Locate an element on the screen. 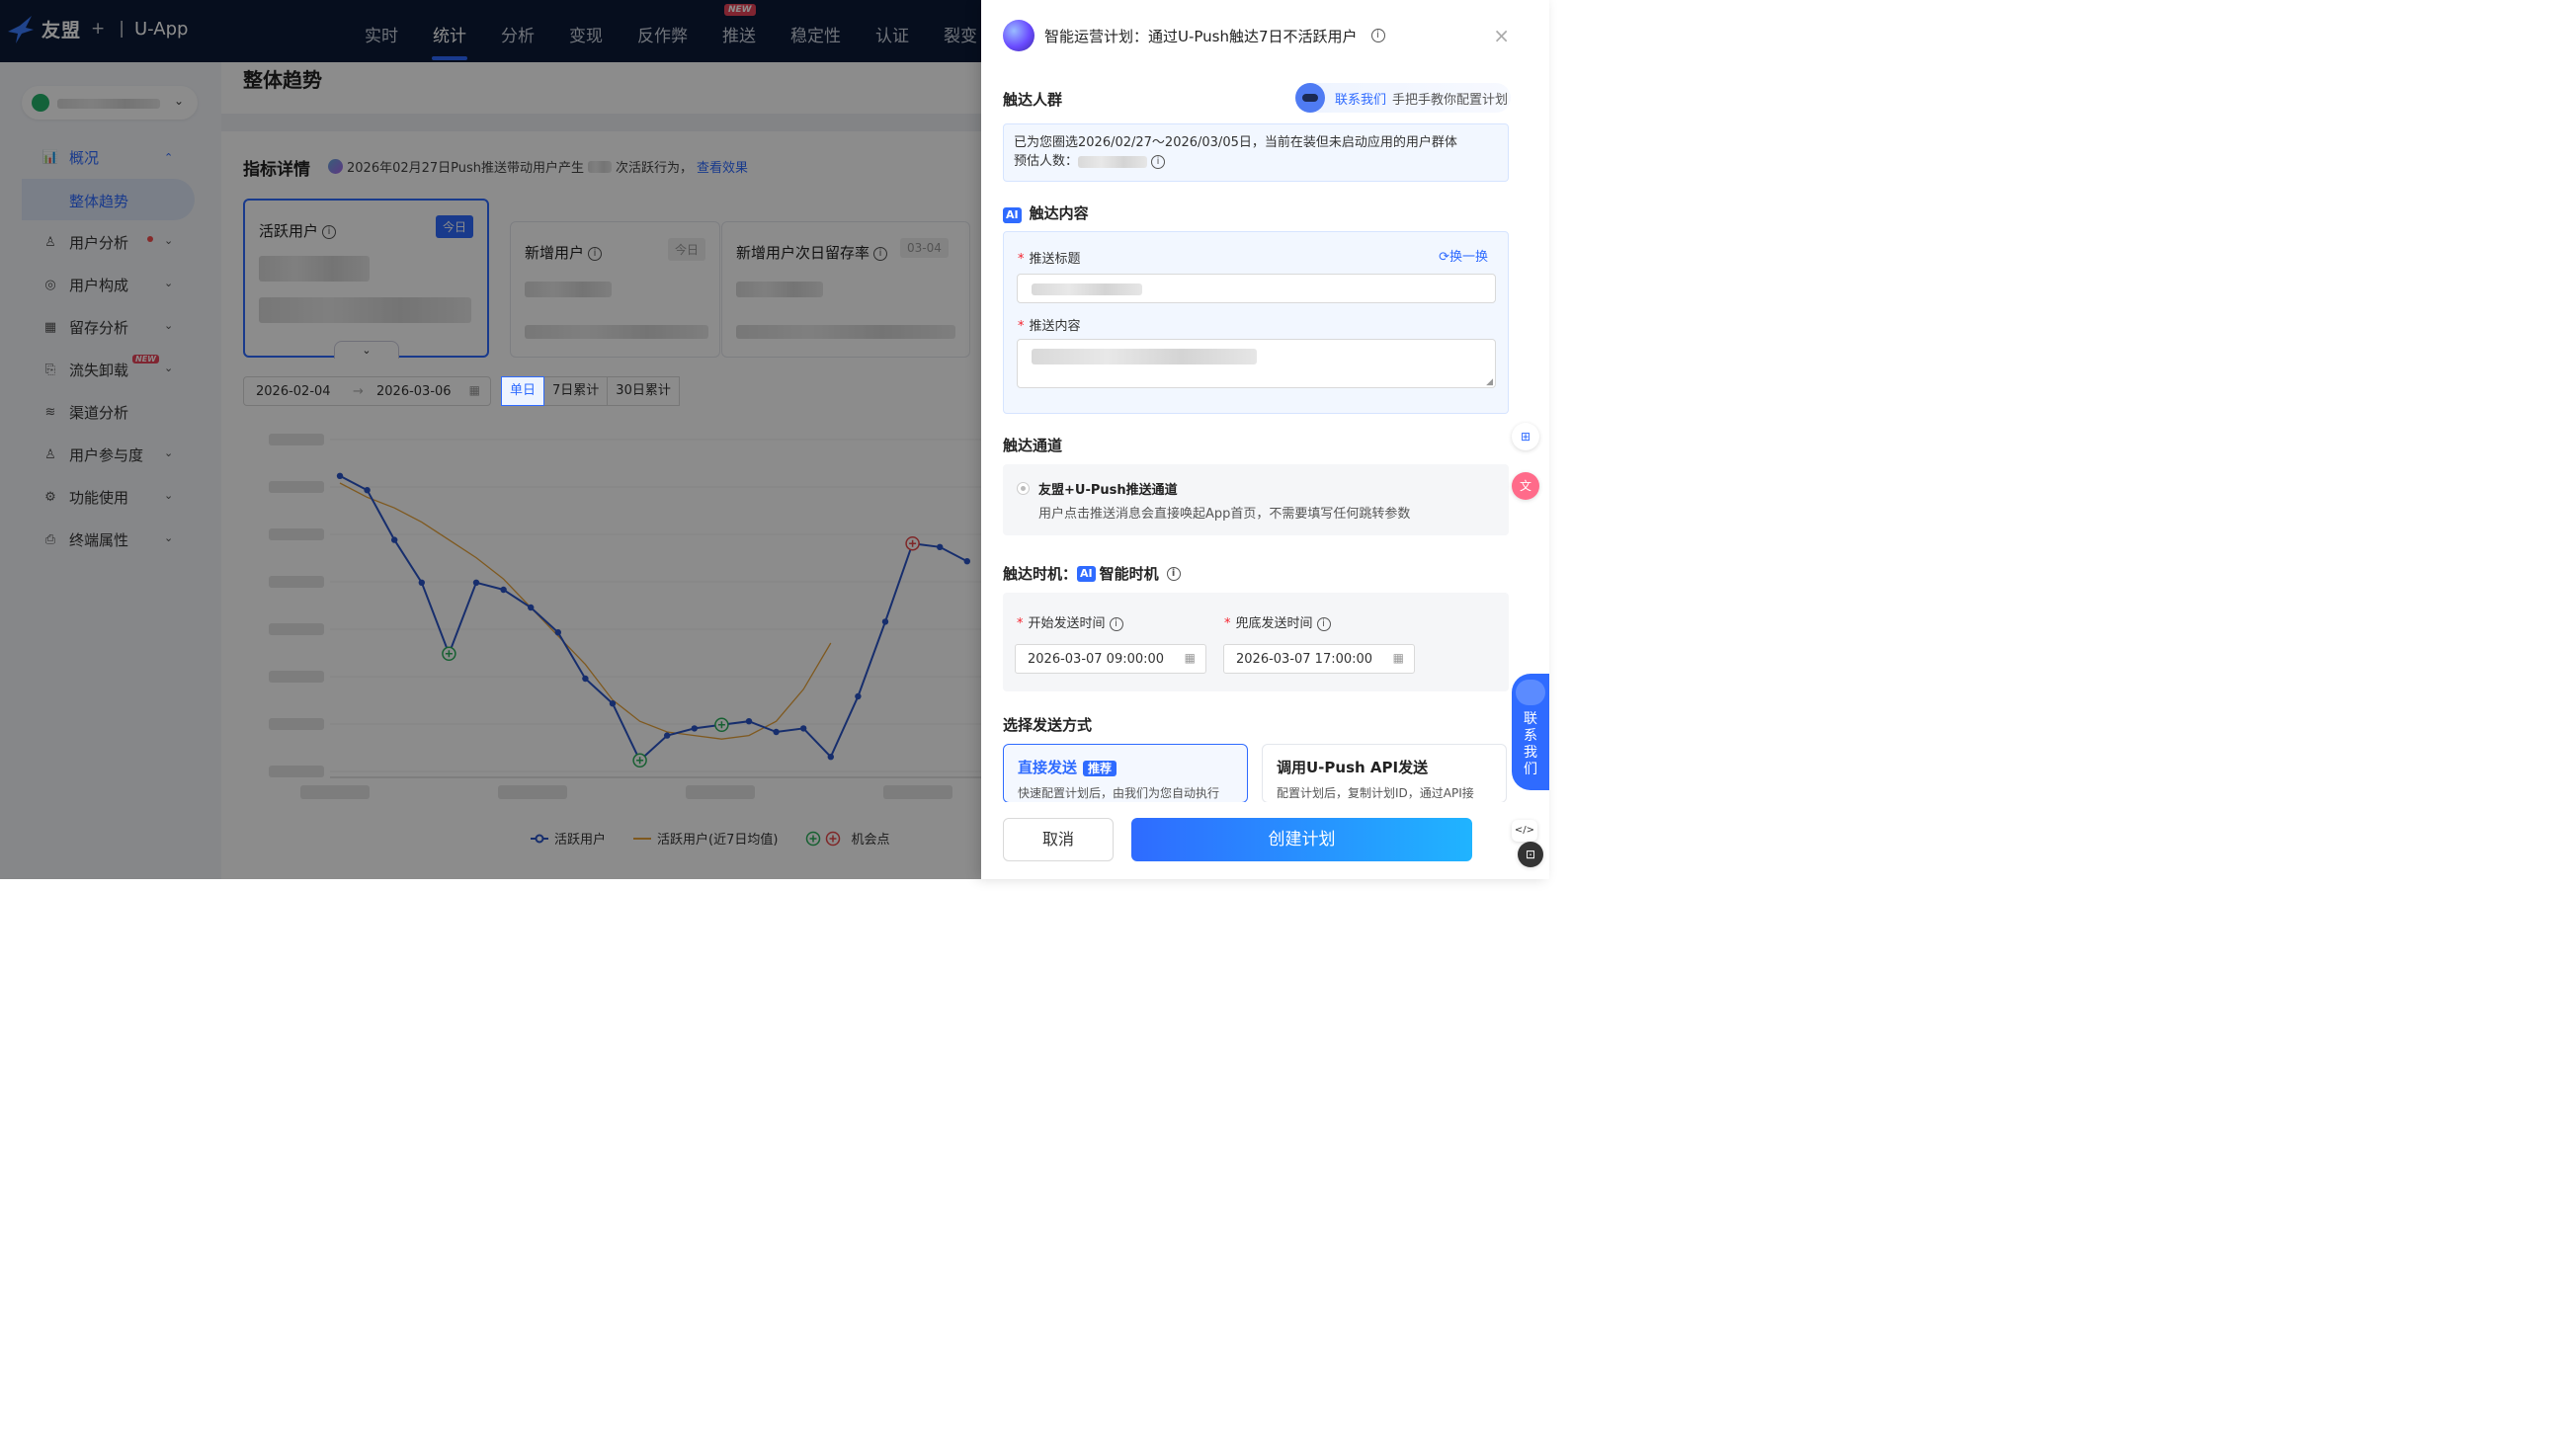 This screenshot has width=2565, height=1456. close-icon: × is located at coordinates (1501, 35).